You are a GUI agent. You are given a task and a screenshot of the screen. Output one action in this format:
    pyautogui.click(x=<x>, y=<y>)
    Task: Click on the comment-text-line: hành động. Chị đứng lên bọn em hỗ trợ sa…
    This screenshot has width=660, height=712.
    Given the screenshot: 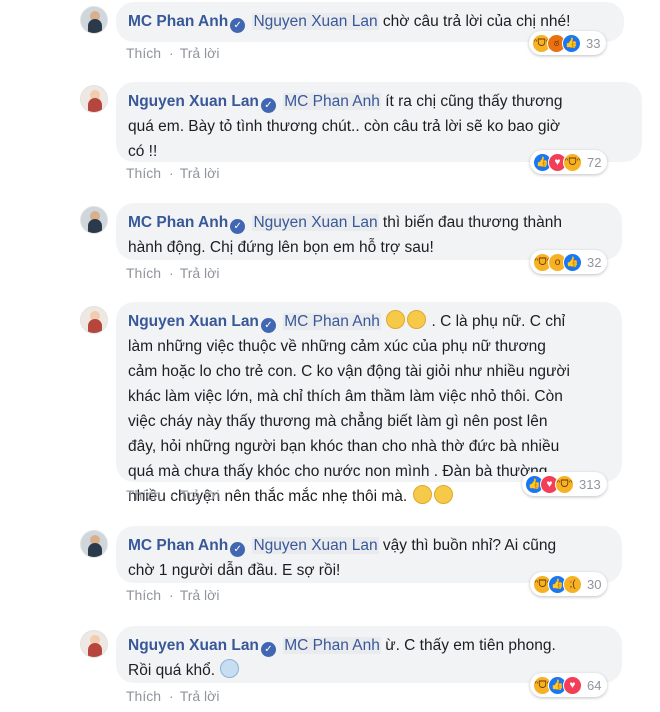 What is the action you would take?
    pyautogui.click(x=281, y=247)
    